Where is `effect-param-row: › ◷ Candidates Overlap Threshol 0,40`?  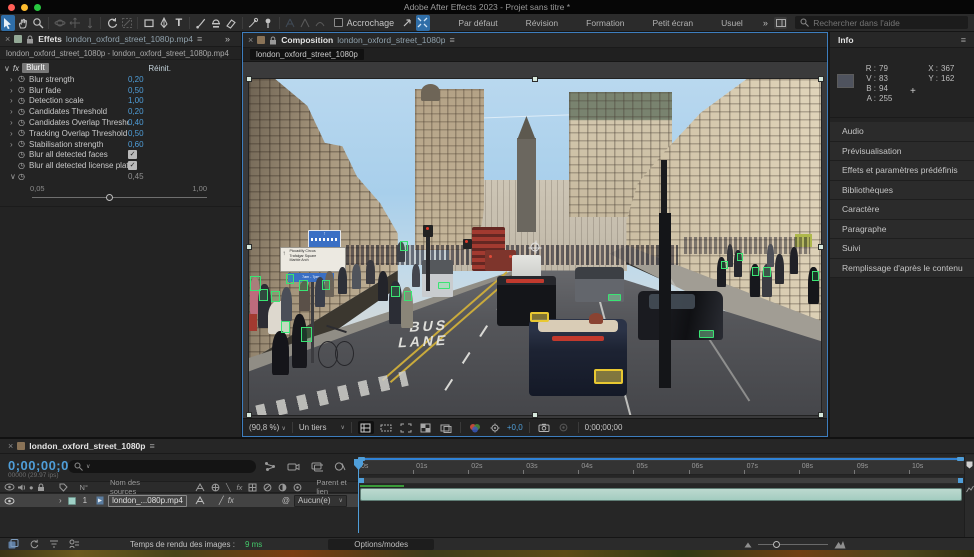 effect-param-row: › ◷ Candidates Overlap Threshol 0,40 is located at coordinates (120, 122).